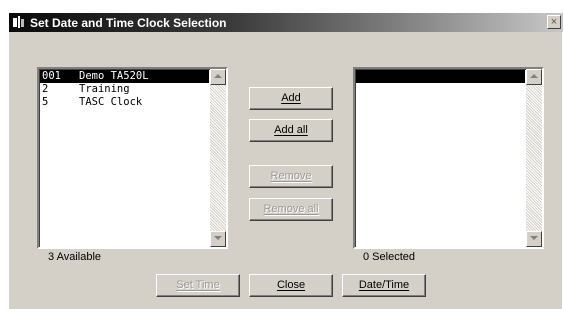 The image size is (564, 309). I want to click on selected-count: 0 Selected, so click(389, 257).